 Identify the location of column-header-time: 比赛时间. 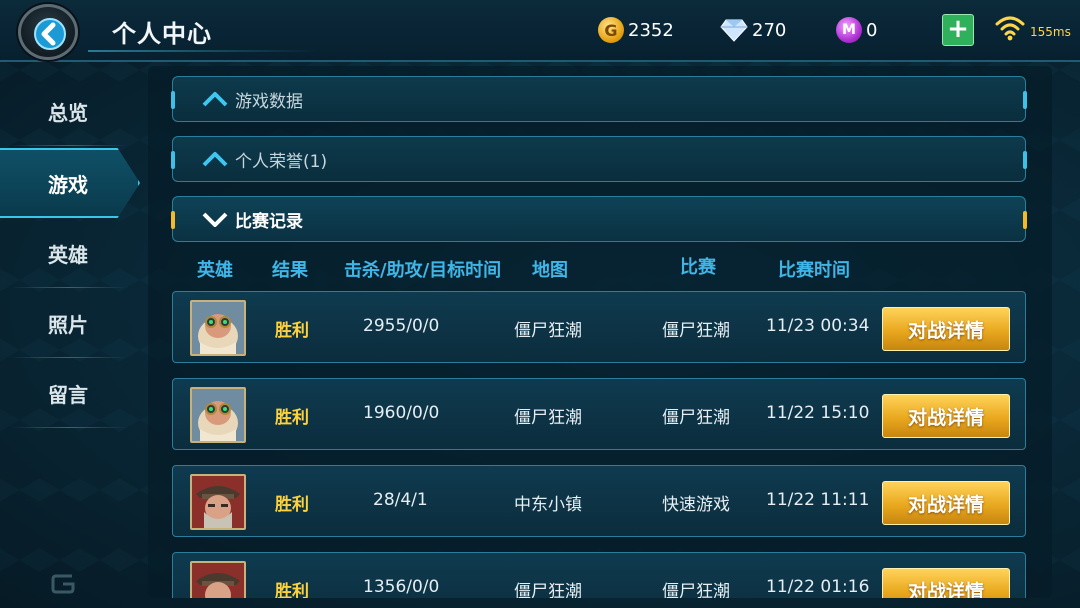
(814, 270).